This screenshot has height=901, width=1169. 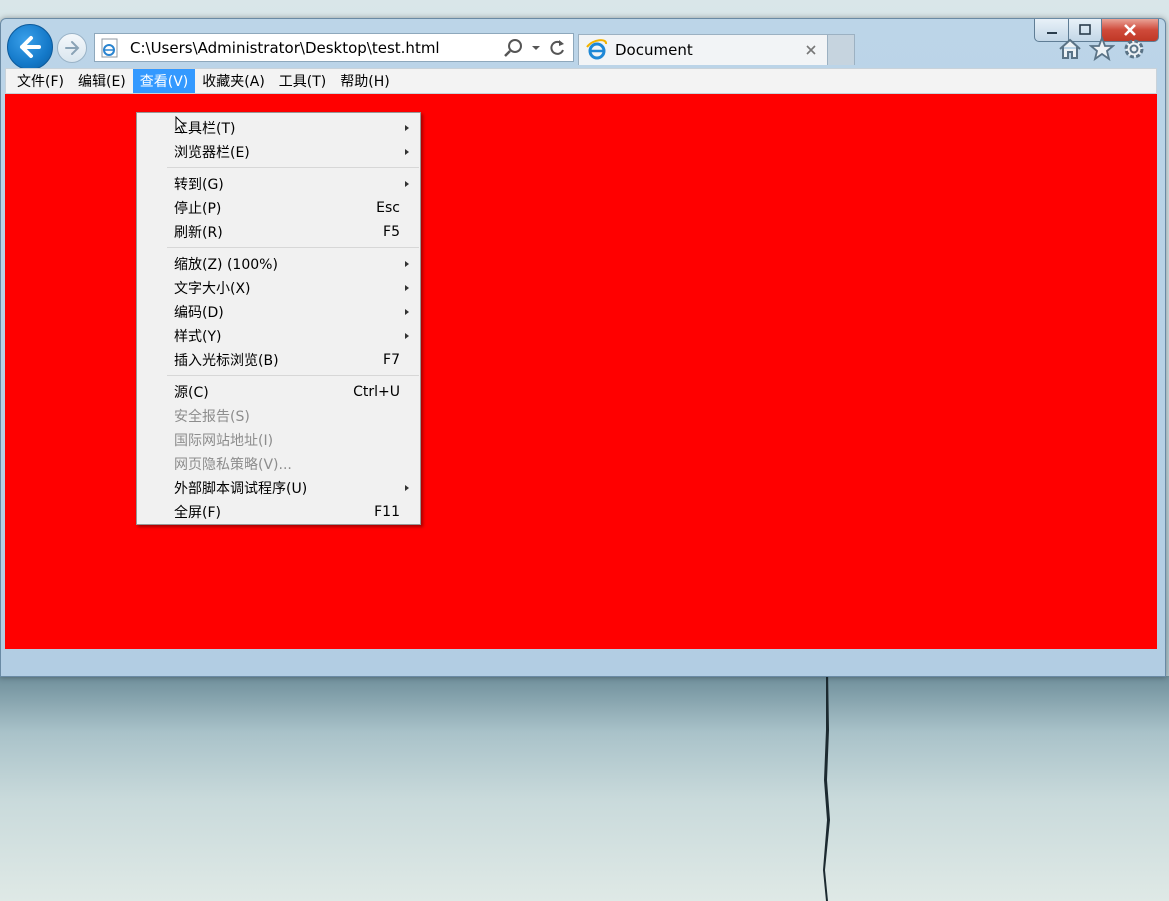 I want to click on menu-item-full-screen: 全屏(F) F11, so click(x=279, y=512).